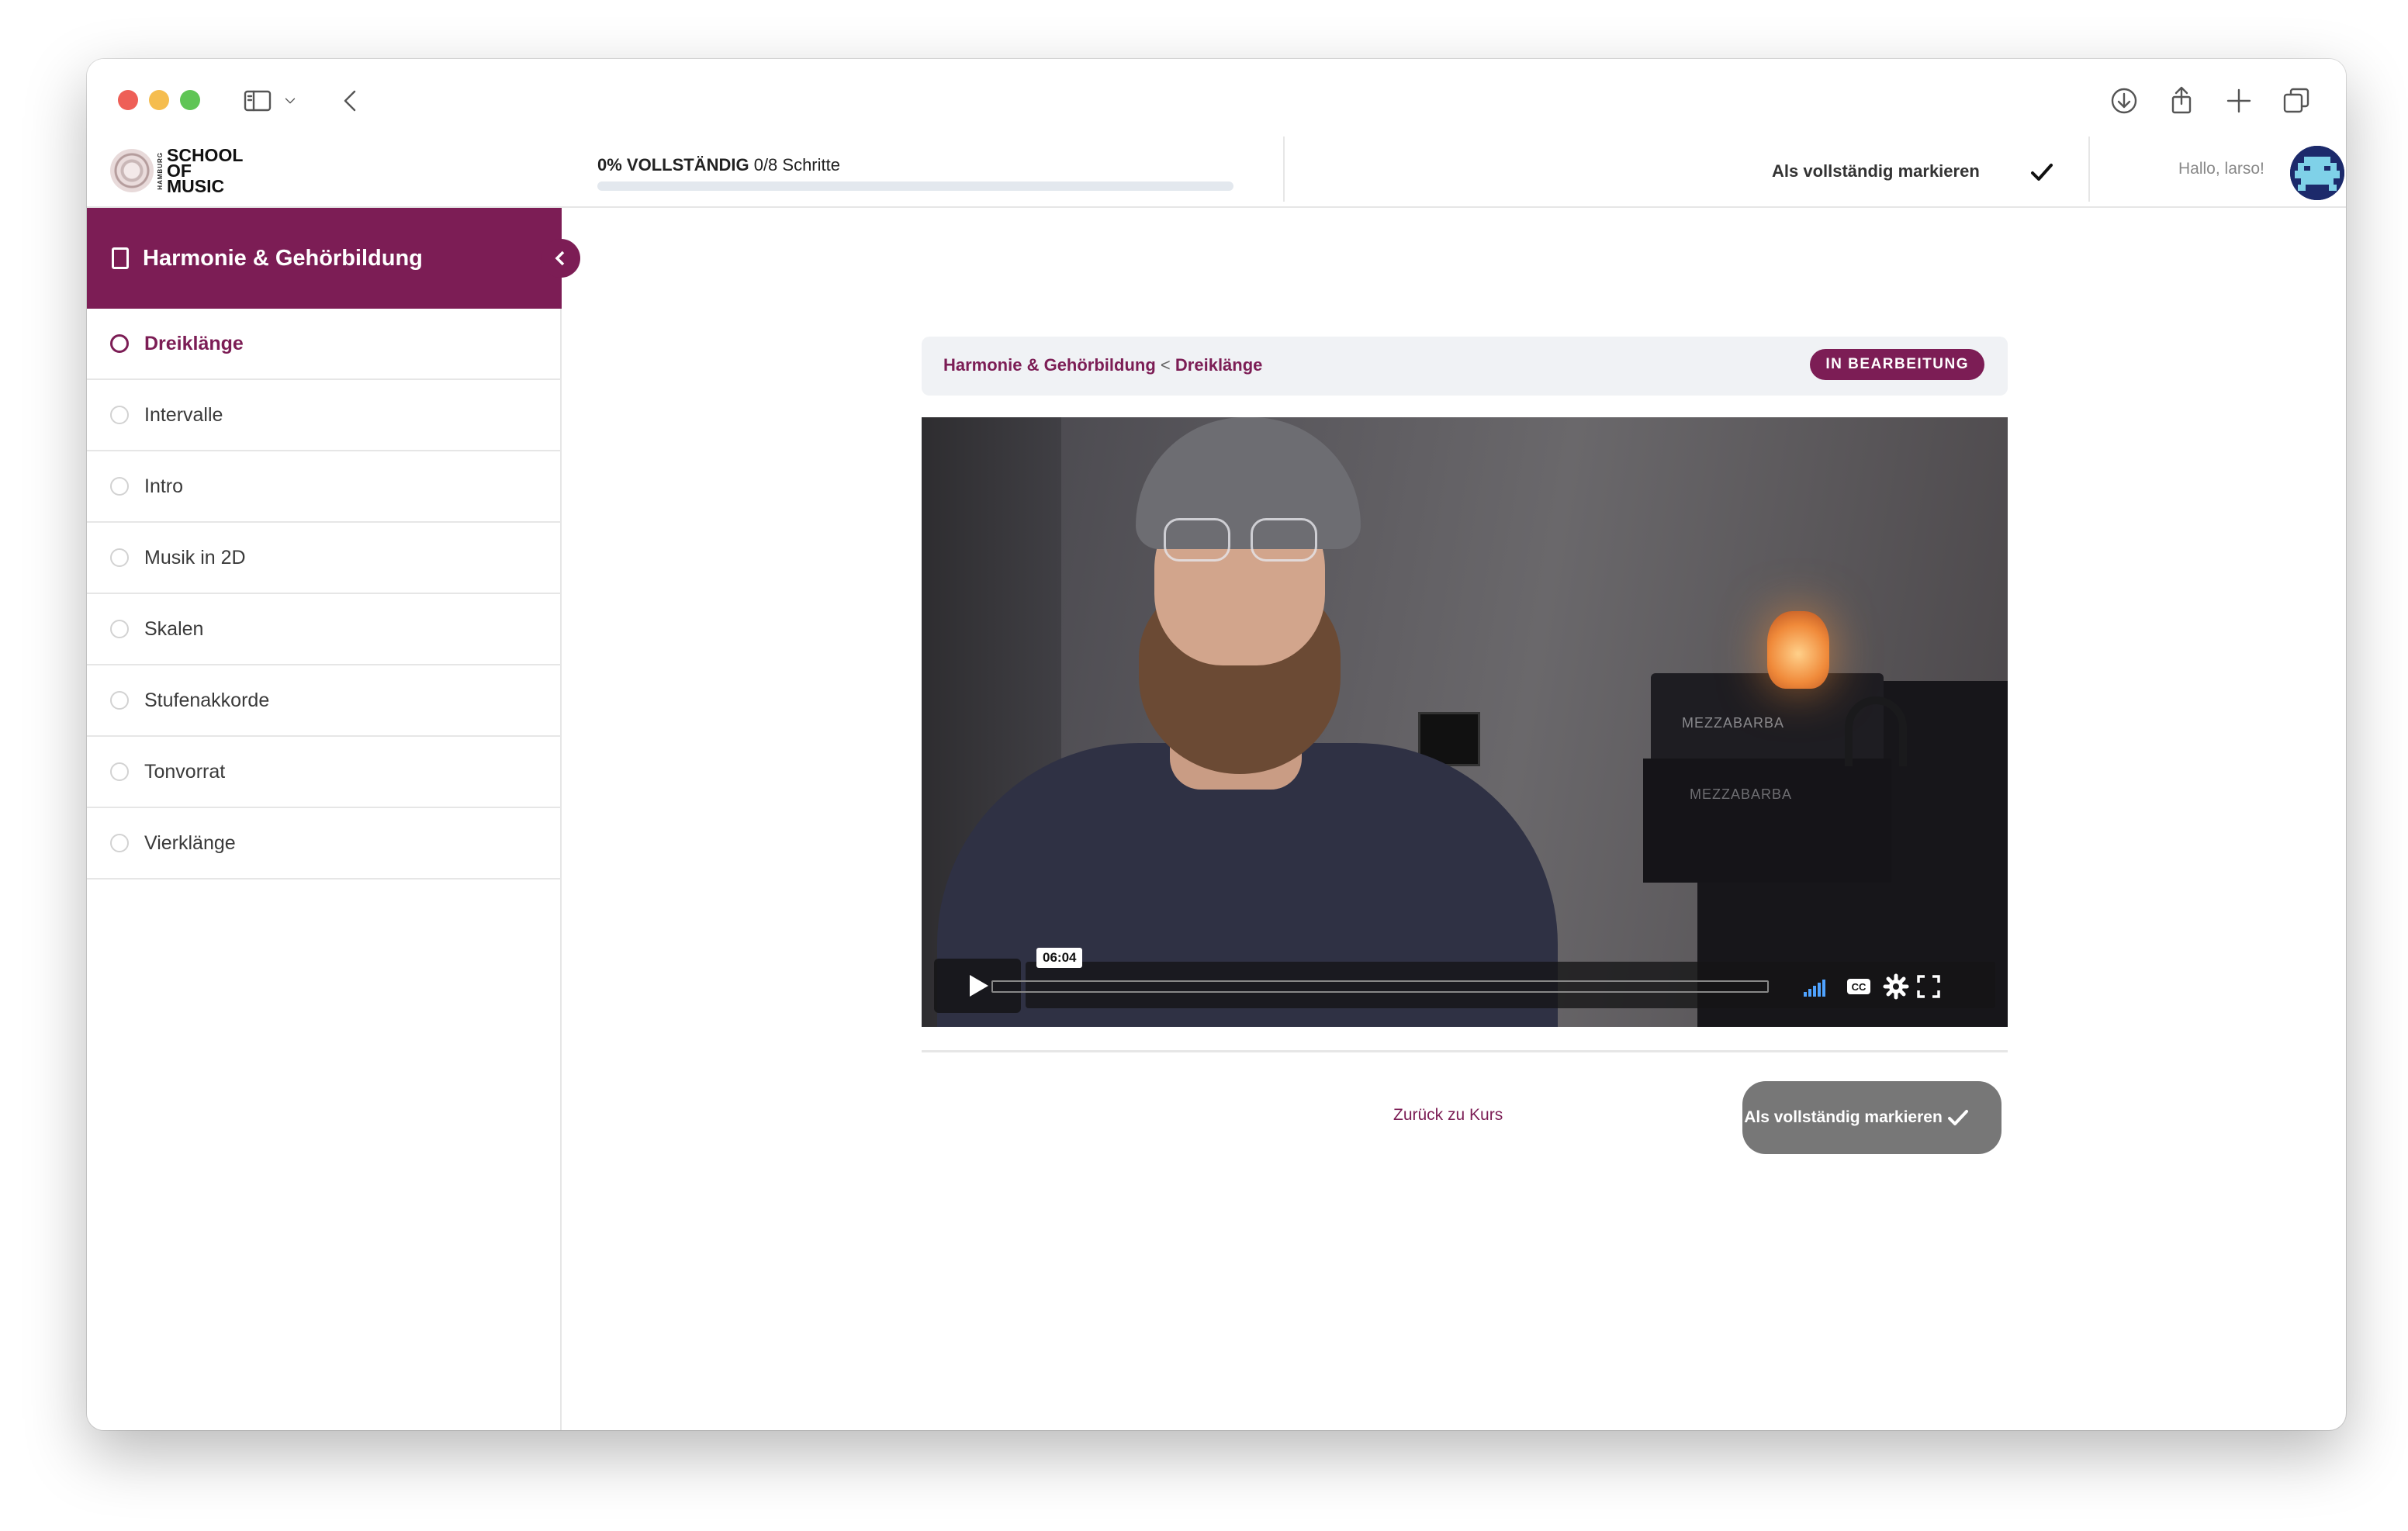 The image size is (2408, 1531). What do you see at coordinates (1216, 98) in the screenshot?
I see `browser-toolbar` at bounding box center [1216, 98].